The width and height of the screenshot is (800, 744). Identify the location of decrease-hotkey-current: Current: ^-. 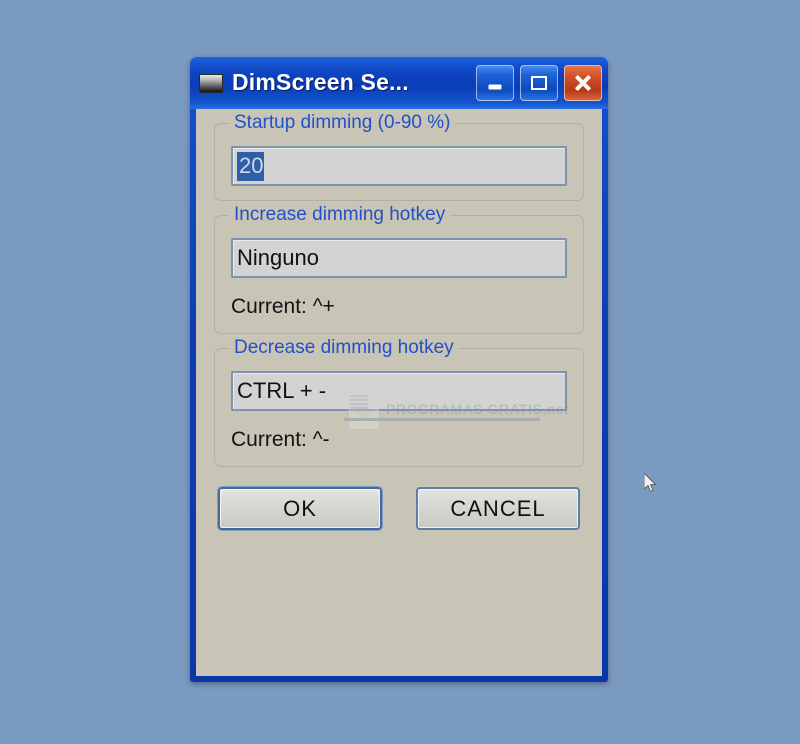
(280, 439).